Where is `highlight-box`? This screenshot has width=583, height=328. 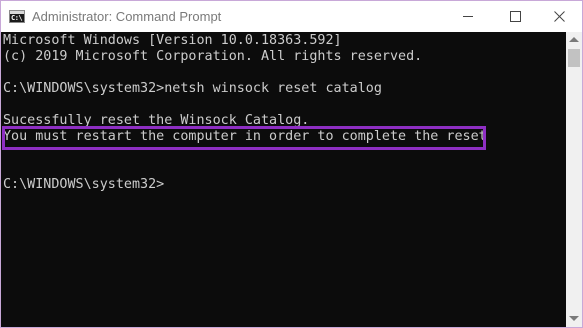 highlight-box is located at coordinates (244, 138).